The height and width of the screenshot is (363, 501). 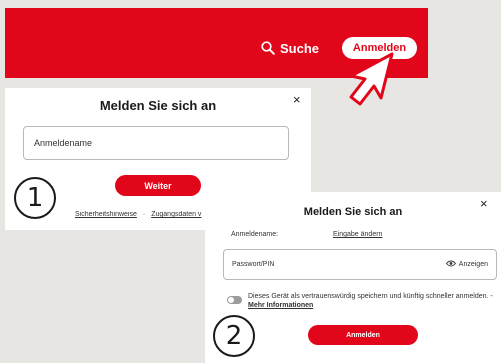 I want to click on hand-pointer-icon, so click(x=371, y=79).